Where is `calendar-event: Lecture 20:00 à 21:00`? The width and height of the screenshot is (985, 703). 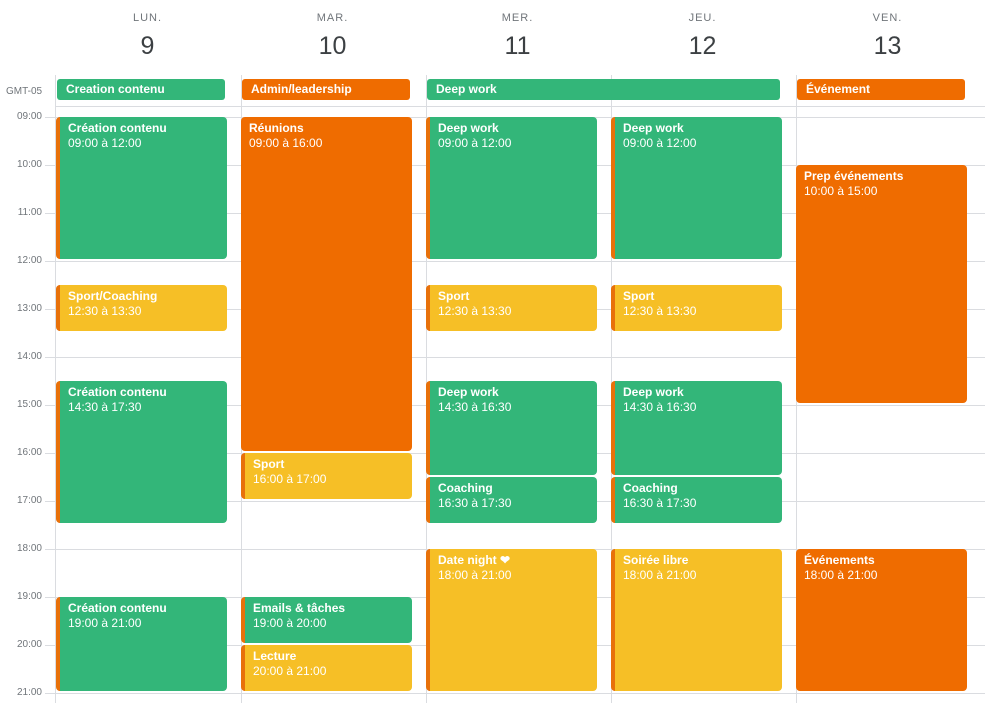
calendar-event: Lecture 20:00 à 21:00 is located at coordinates (326, 668).